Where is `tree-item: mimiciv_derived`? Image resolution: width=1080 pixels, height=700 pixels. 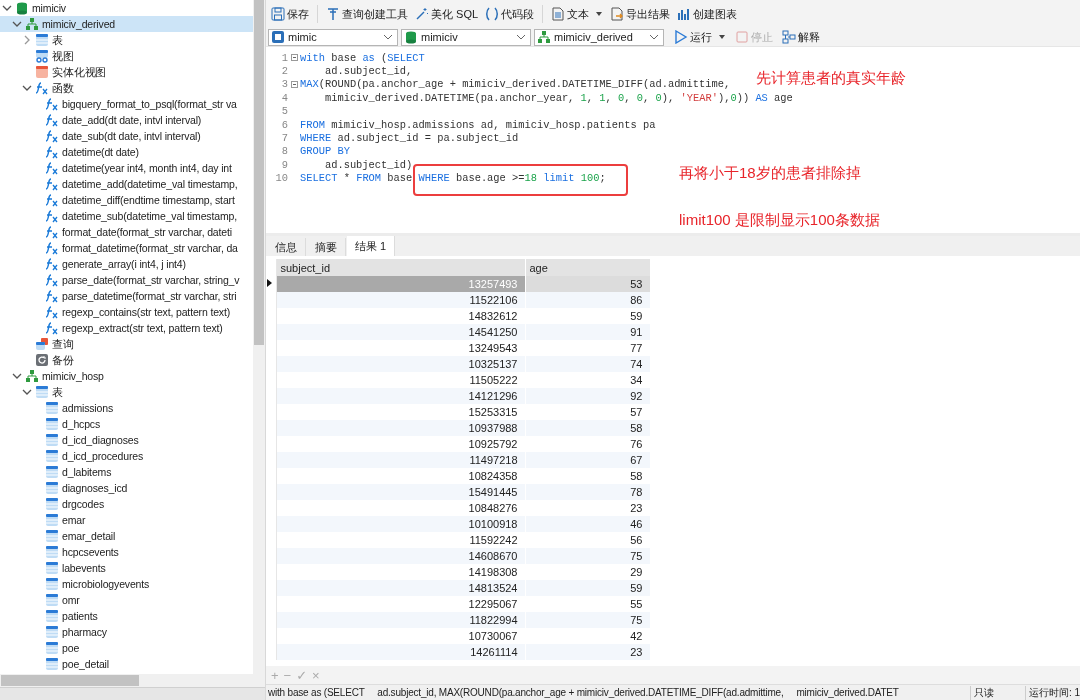 tree-item: mimiciv_derived is located at coordinates (126, 24).